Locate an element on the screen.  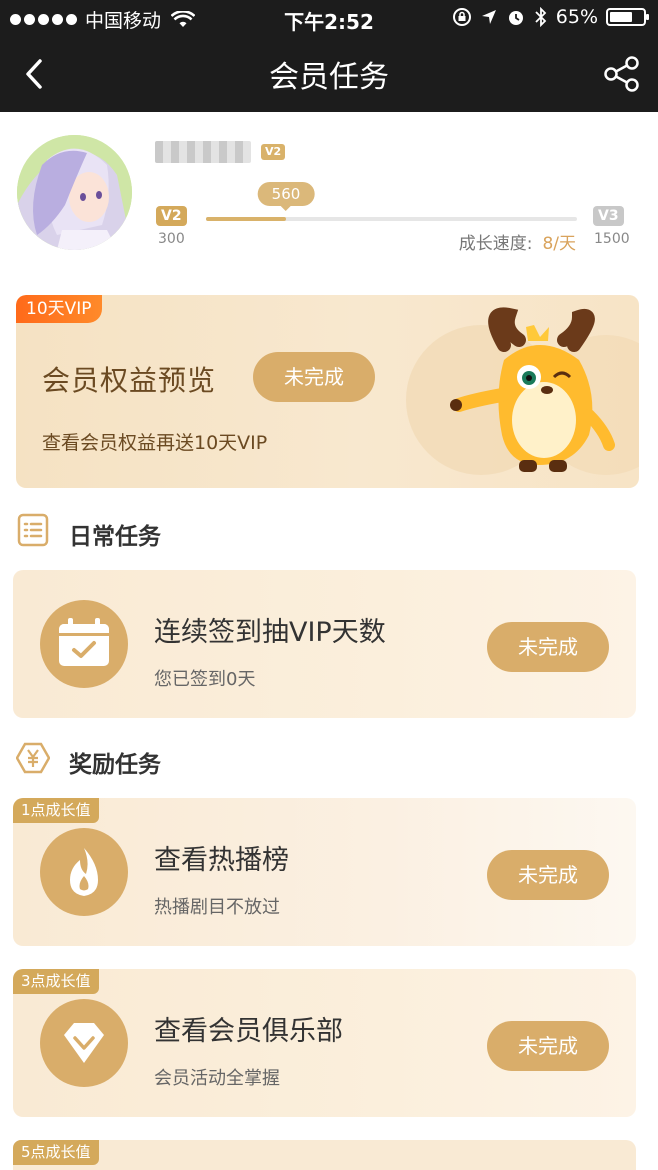
task-subtitle: 您已签到0天 is located at coordinates (205, 679).